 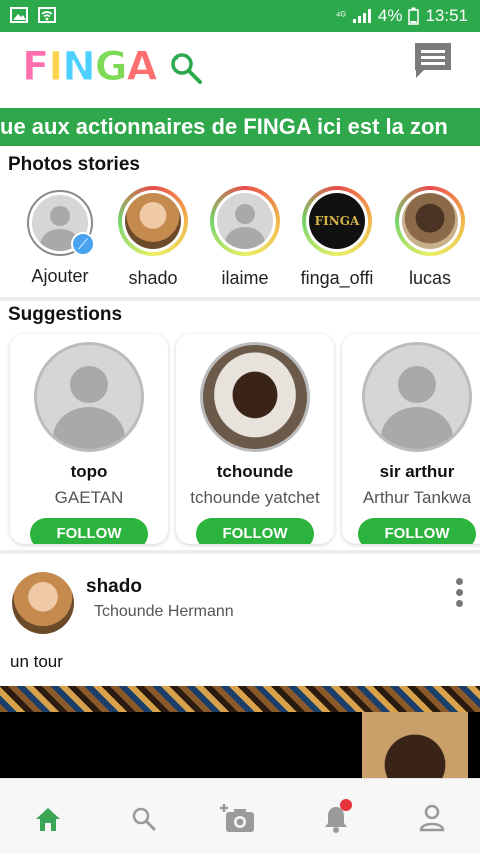 What do you see at coordinates (111, 67) in the screenshot?
I see `logo-letter: G` at bounding box center [111, 67].